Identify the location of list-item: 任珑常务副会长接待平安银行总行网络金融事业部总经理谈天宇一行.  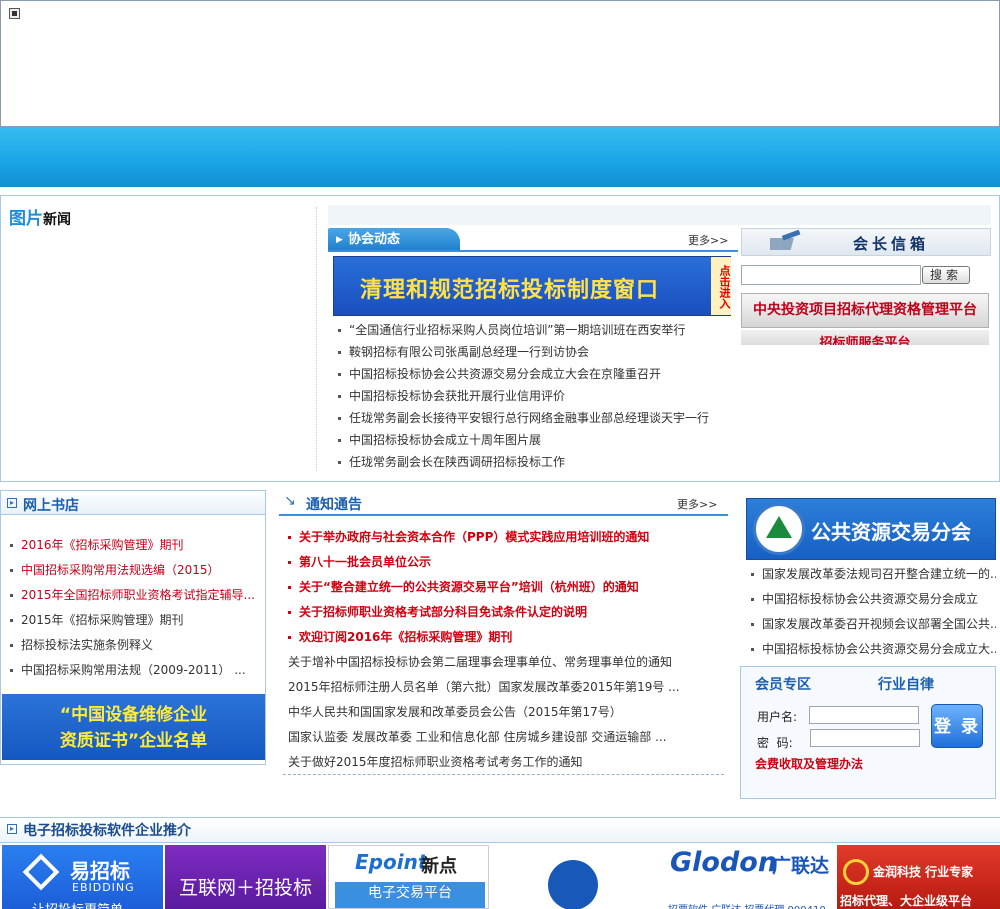
(535, 418).